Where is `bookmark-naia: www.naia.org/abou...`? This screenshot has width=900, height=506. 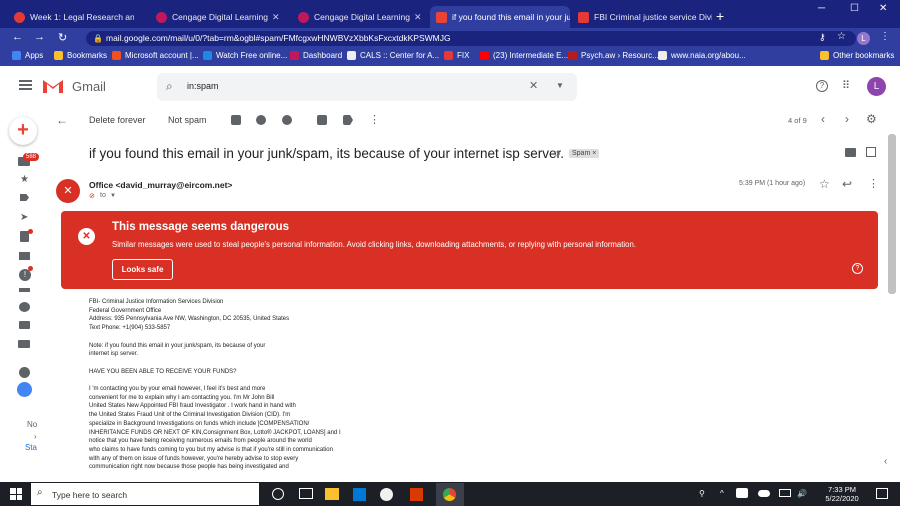 bookmark-naia: www.naia.org/abou... is located at coordinates (702, 55).